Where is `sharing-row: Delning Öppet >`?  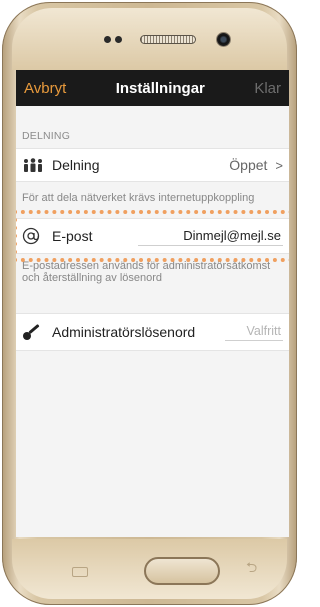 sharing-row: Delning Öppet > is located at coordinates (152, 165).